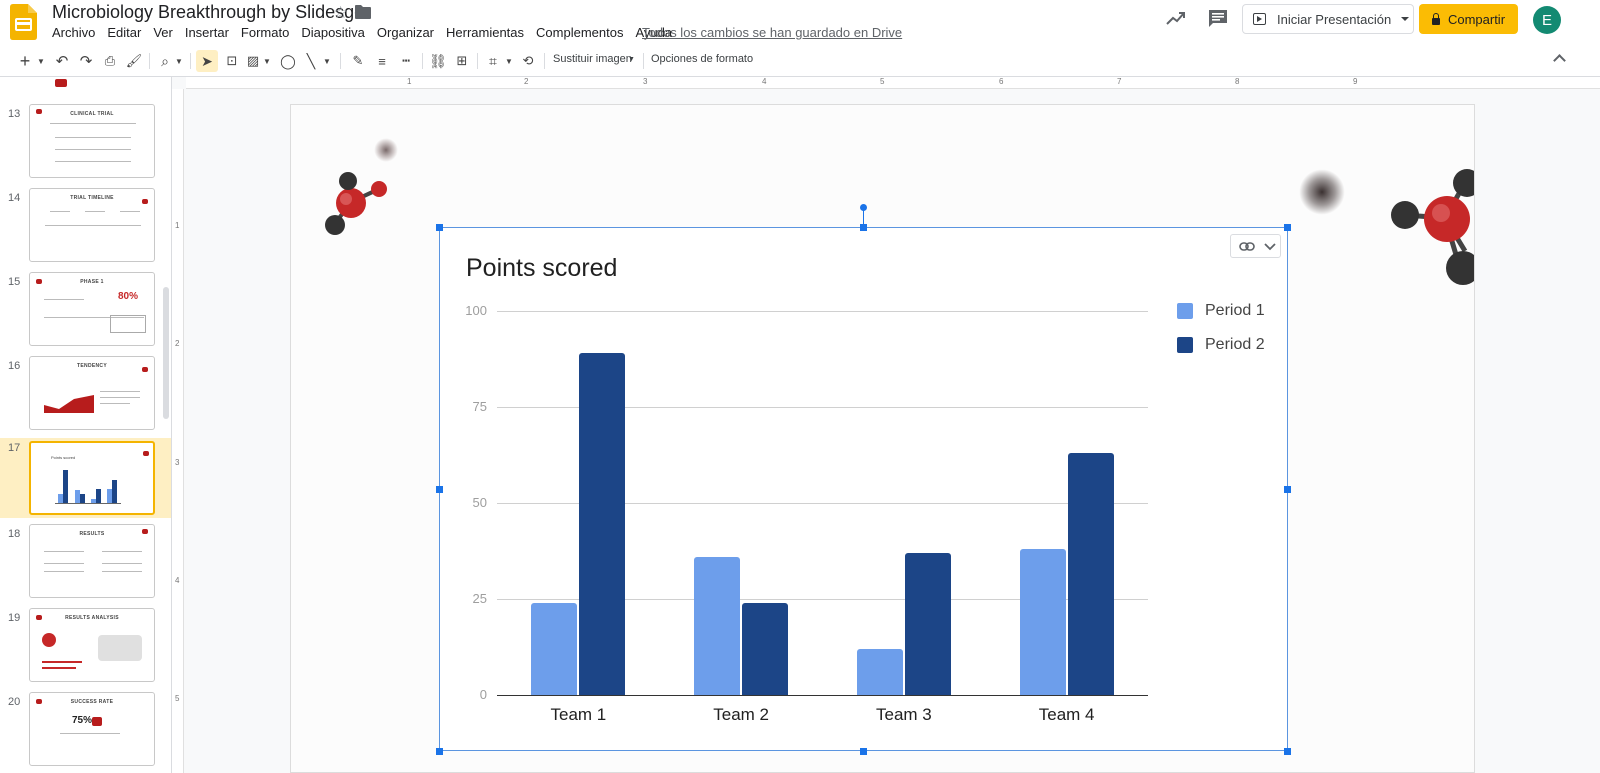 The image size is (1600, 773). Describe the element at coordinates (165, 61) in the screenshot. I see `zoom-icon: ⌕` at that location.